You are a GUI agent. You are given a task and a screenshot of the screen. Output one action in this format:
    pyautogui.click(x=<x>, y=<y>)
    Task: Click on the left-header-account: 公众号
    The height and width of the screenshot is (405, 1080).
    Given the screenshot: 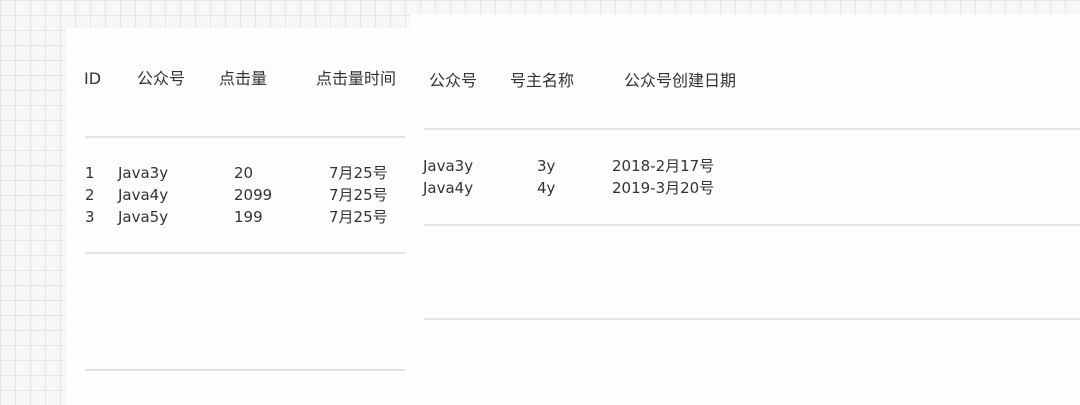 What is the action you would take?
    pyautogui.click(x=161, y=78)
    